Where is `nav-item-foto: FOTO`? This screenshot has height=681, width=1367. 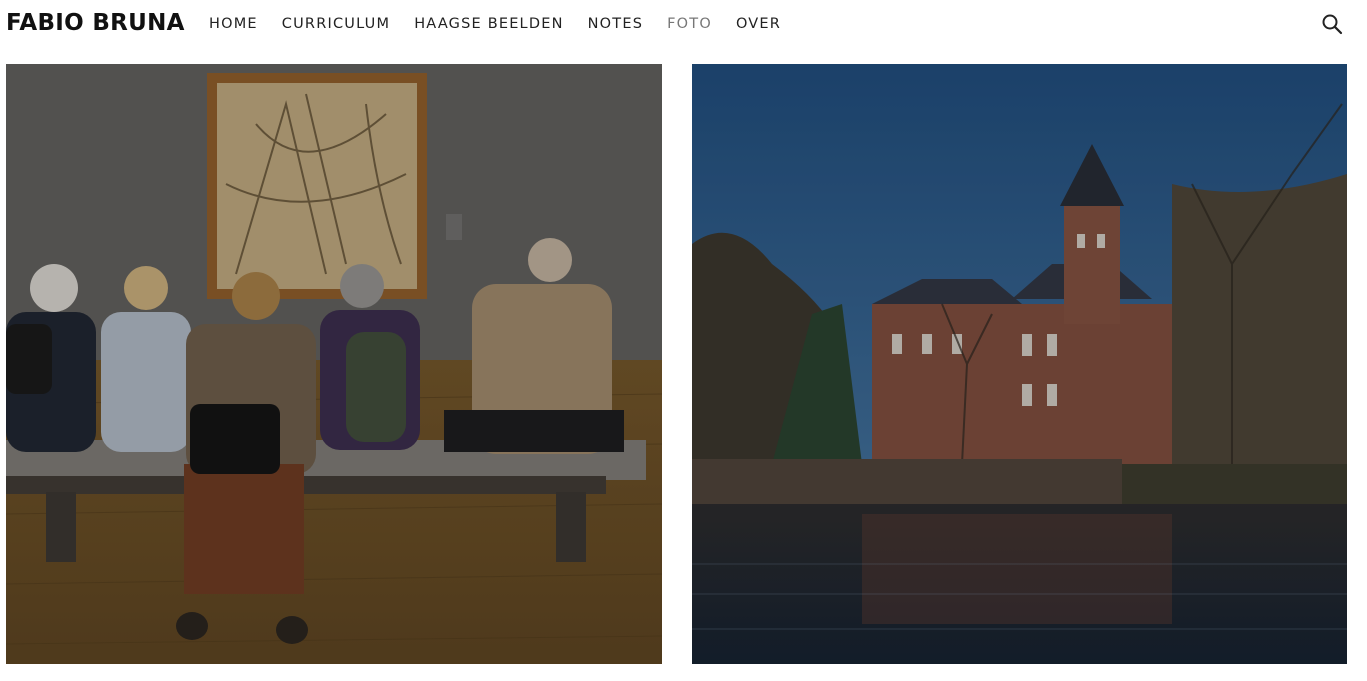 nav-item-foto: FOTO is located at coordinates (689, 24).